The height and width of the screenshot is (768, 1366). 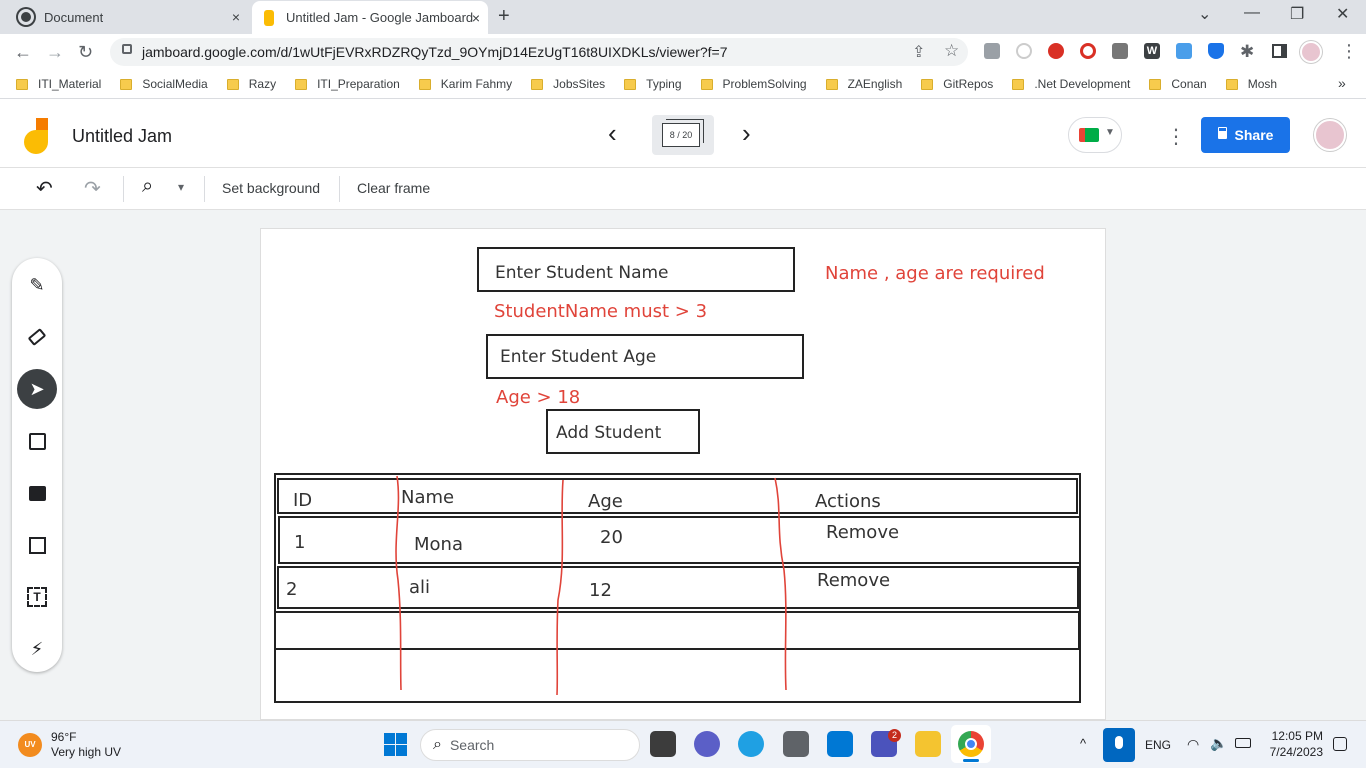 I want to click on language-indicator: ENG, so click(x=1158, y=745).